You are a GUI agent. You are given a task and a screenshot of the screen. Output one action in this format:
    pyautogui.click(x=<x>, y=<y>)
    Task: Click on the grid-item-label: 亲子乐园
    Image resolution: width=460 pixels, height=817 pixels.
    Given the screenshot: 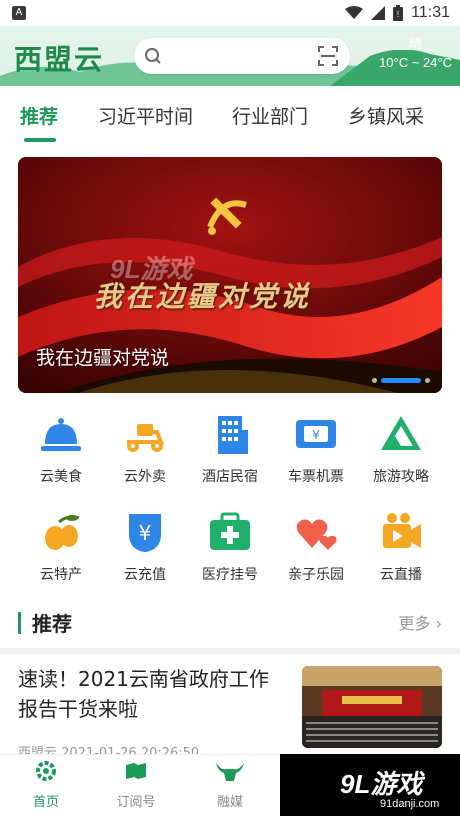 What is the action you would take?
    pyautogui.click(x=316, y=575)
    